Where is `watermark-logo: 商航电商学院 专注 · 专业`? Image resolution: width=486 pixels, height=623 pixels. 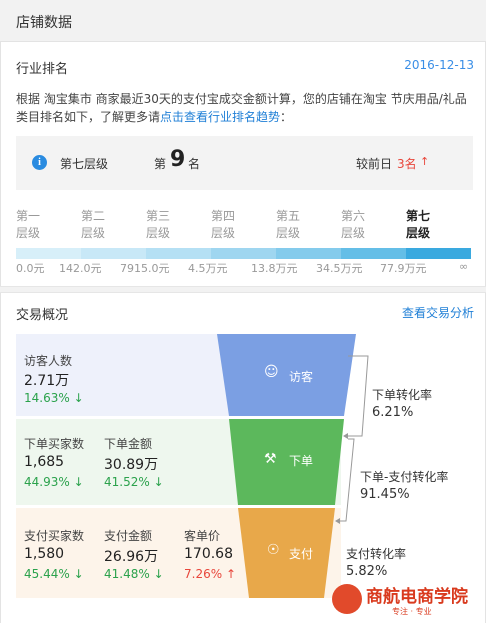
watermark-logo: 商航电商学院 专注 · 专业 is located at coordinates (406, 600).